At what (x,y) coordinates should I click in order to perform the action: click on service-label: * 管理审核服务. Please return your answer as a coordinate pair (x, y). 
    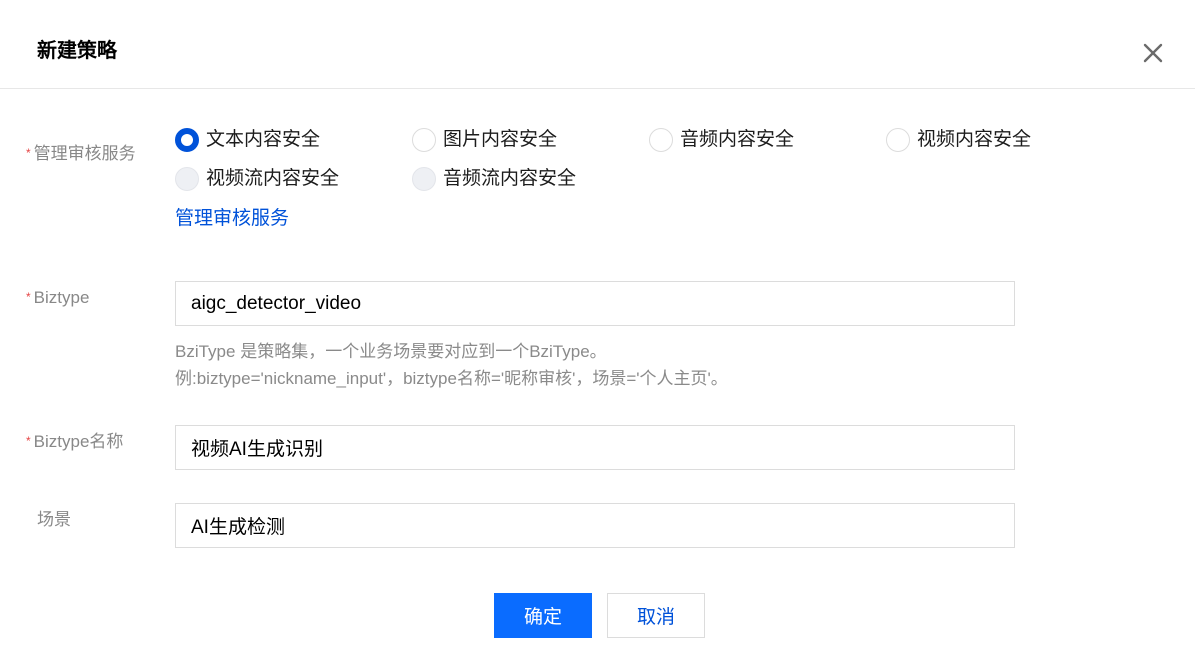
    Looking at the image, I should click on (81, 154).